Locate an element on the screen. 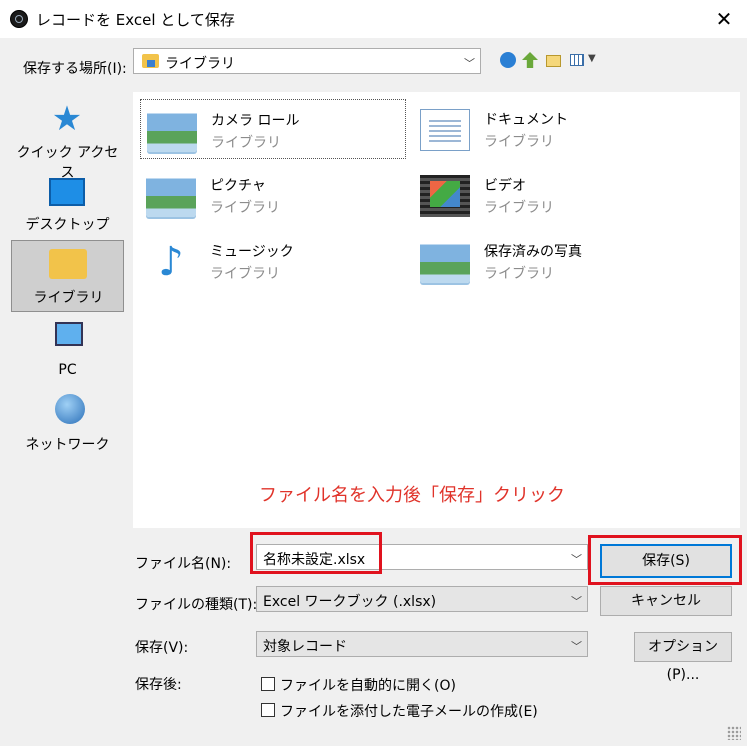 The width and height of the screenshot is (747, 746). computer-icon is located at coordinates (69, 334).